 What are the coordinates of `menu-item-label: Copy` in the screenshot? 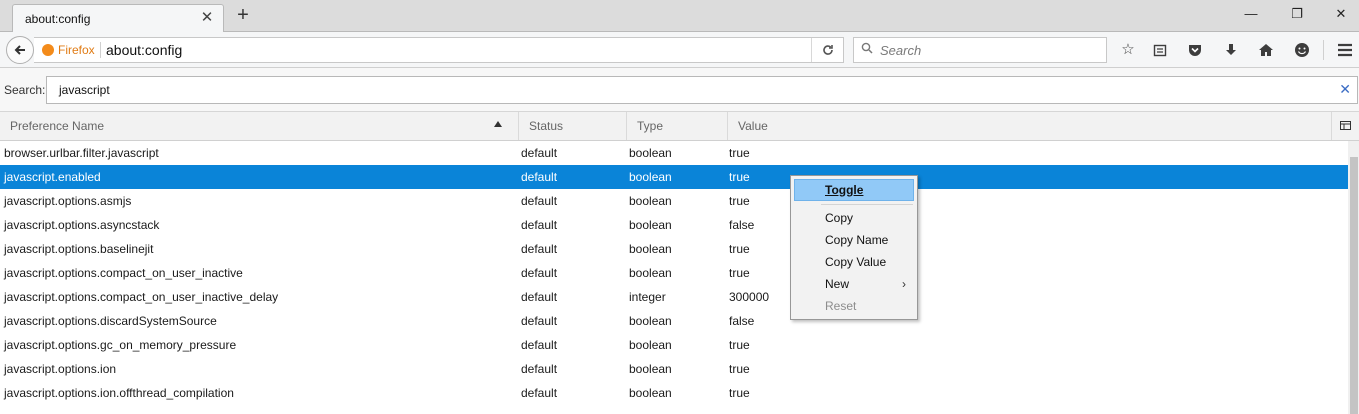 It's located at (839, 218).